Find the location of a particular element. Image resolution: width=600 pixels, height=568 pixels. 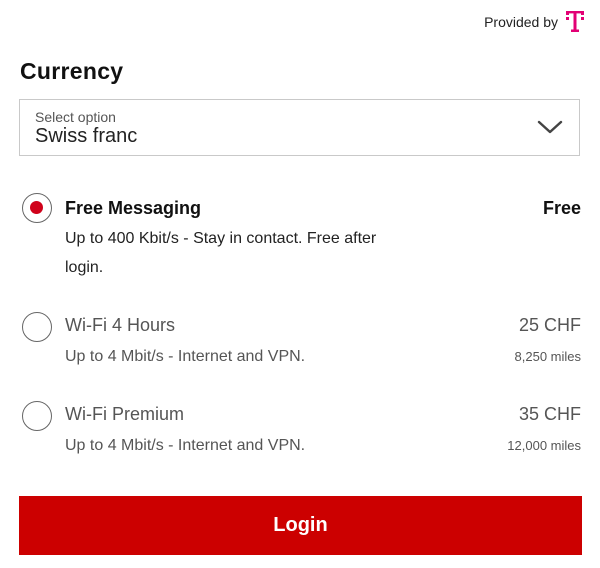

provided-by-label: Provided by is located at coordinates (521, 22).